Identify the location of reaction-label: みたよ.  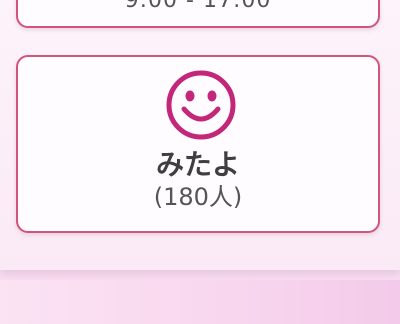
(197, 164).